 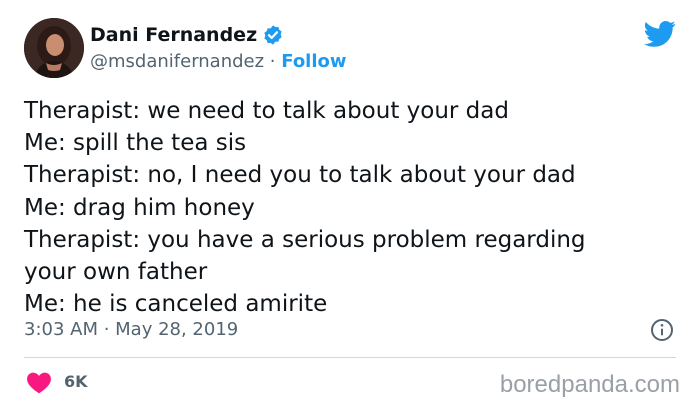 I want to click on avatar-portrait, so click(x=54, y=48).